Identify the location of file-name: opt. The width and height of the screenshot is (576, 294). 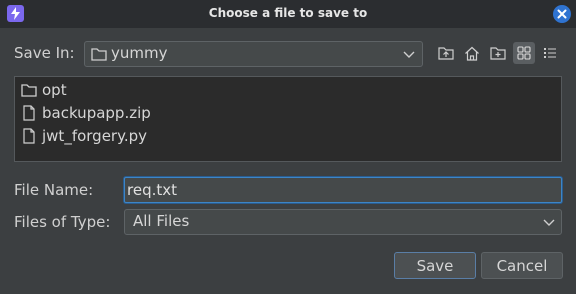
(54, 90).